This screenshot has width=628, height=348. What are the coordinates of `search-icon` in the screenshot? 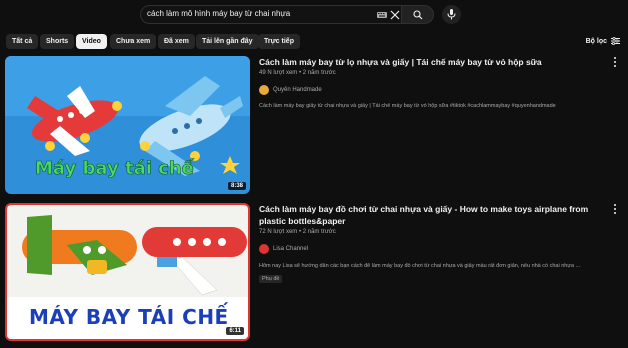 It's located at (418, 15).